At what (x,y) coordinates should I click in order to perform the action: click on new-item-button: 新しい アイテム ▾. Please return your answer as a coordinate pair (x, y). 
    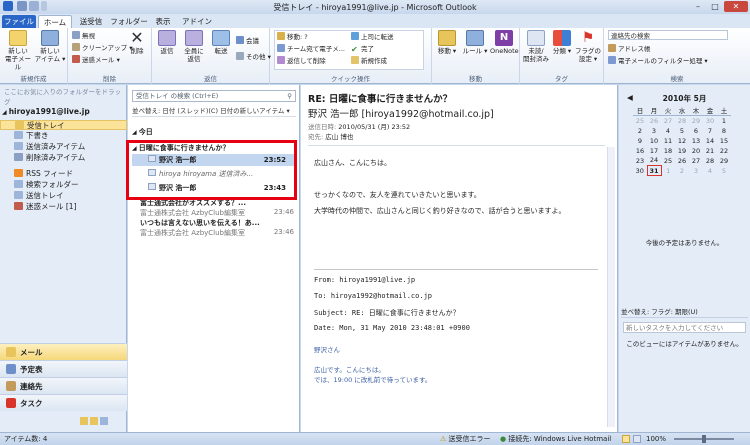
    Looking at the image, I should click on (50, 46).